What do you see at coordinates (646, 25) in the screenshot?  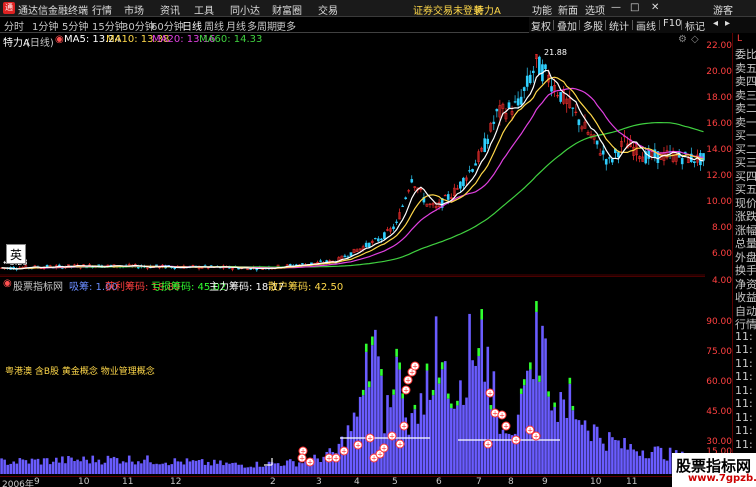 I see `draw-line-button: 画线` at bounding box center [646, 25].